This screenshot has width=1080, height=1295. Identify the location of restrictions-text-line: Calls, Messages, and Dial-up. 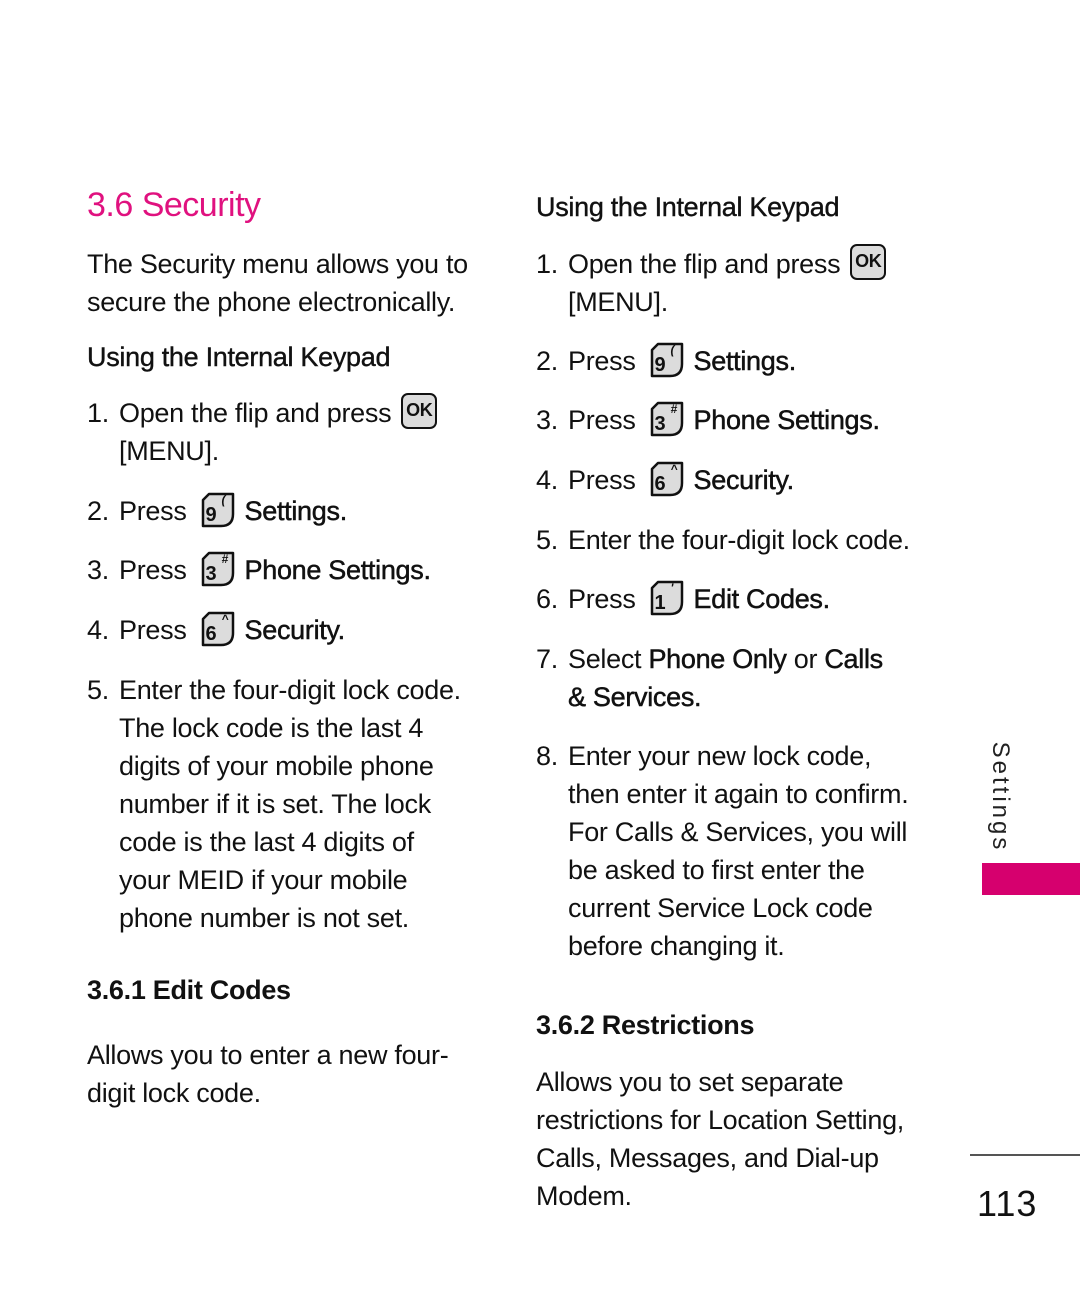
(707, 1158).